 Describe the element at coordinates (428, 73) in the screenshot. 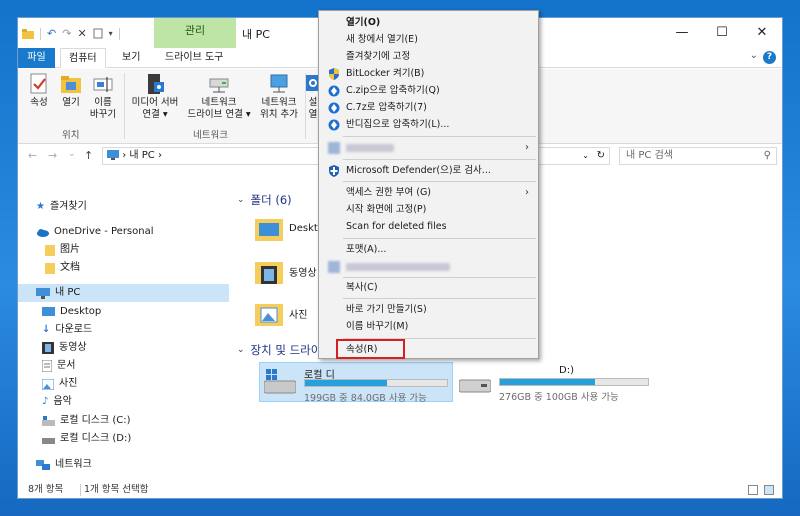

I see `menu-item-bitlocker: BitLocker 켜기(B)` at that location.